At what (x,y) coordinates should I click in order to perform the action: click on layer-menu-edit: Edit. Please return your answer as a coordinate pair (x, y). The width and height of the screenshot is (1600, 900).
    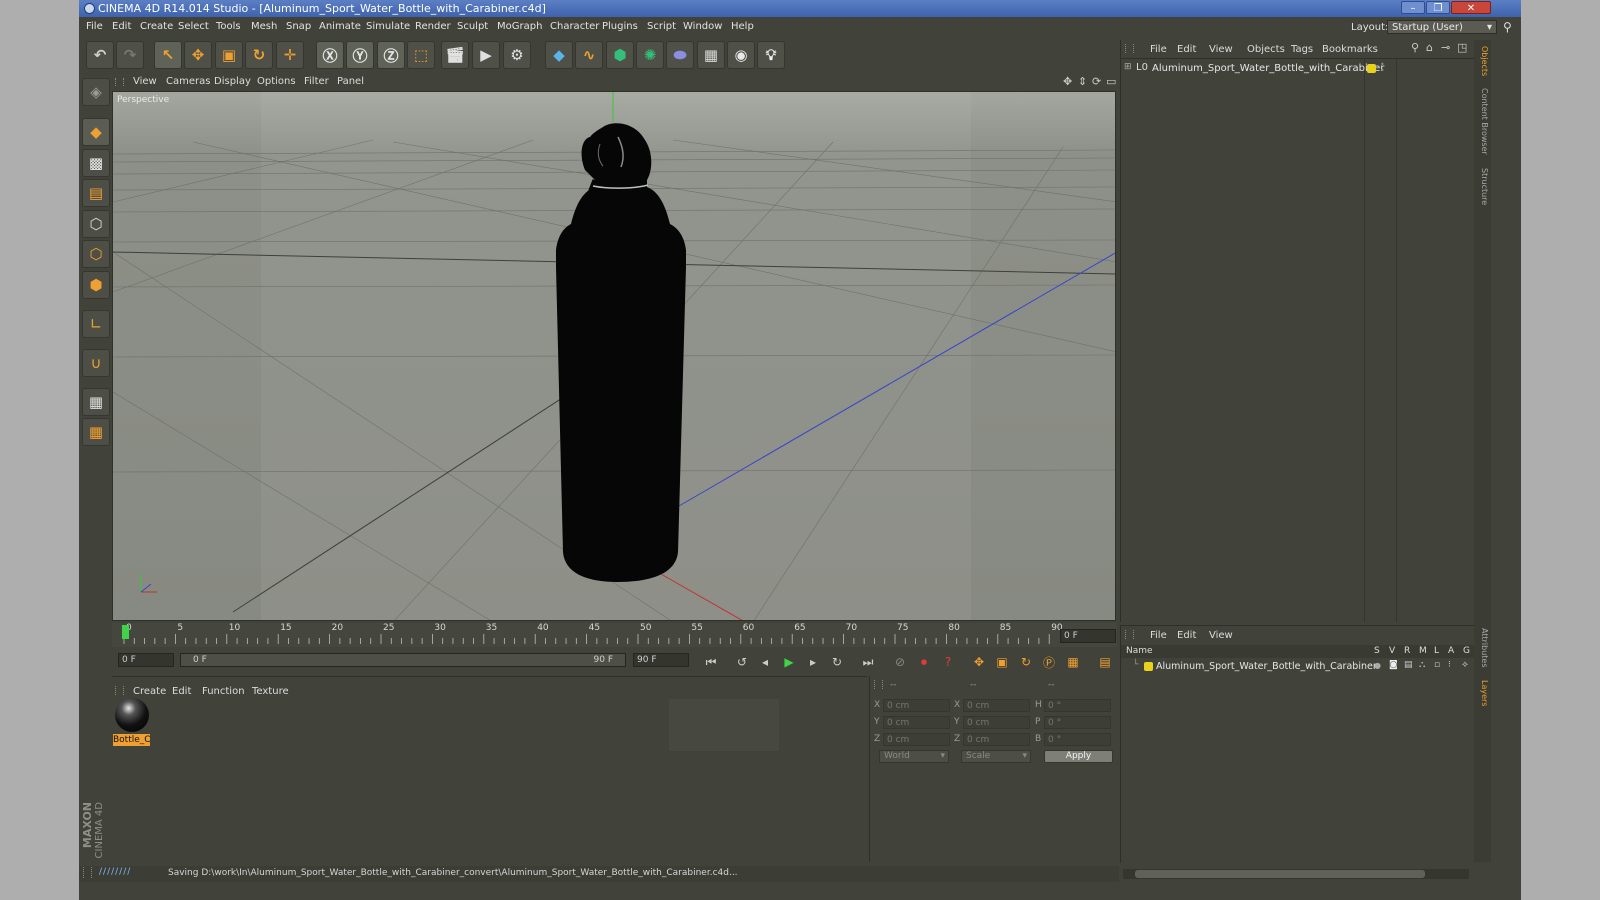
    Looking at the image, I should click on (1186, 635).